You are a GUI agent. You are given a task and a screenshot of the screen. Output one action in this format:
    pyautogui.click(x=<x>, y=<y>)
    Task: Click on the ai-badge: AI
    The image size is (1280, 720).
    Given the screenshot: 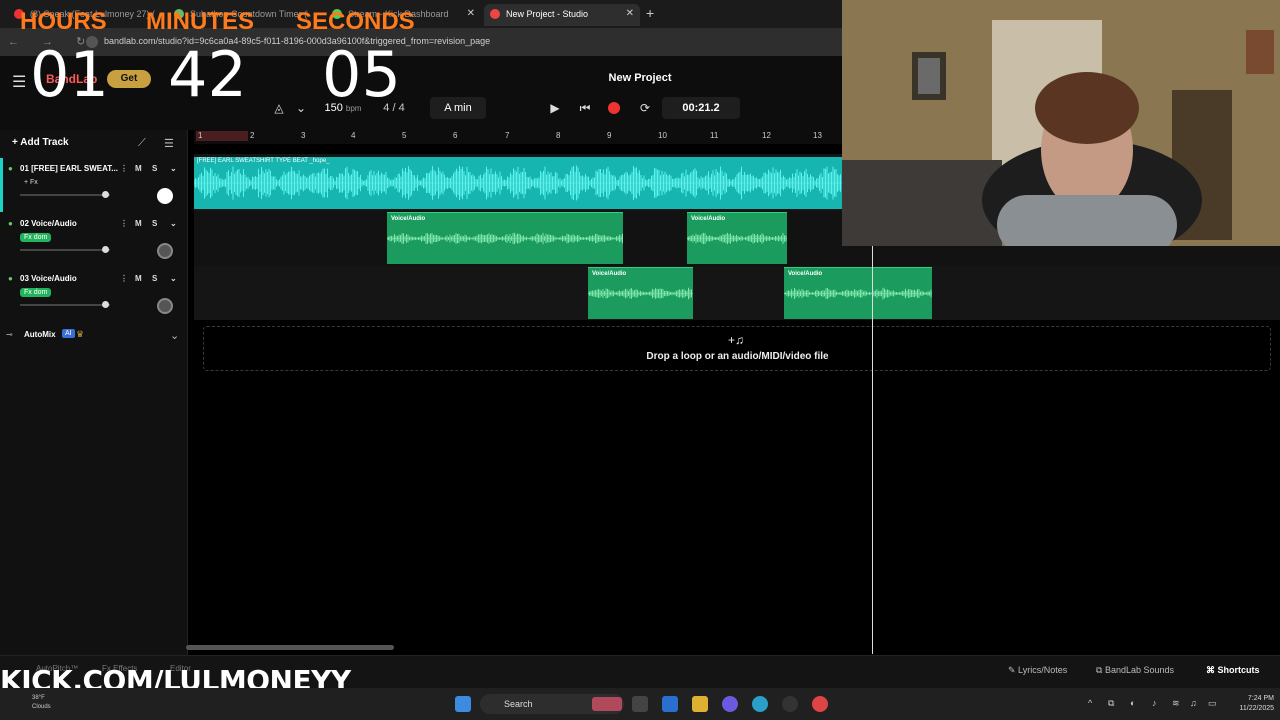 What is the action you would take?
    pyautogui.click(x=68, y=333)
    